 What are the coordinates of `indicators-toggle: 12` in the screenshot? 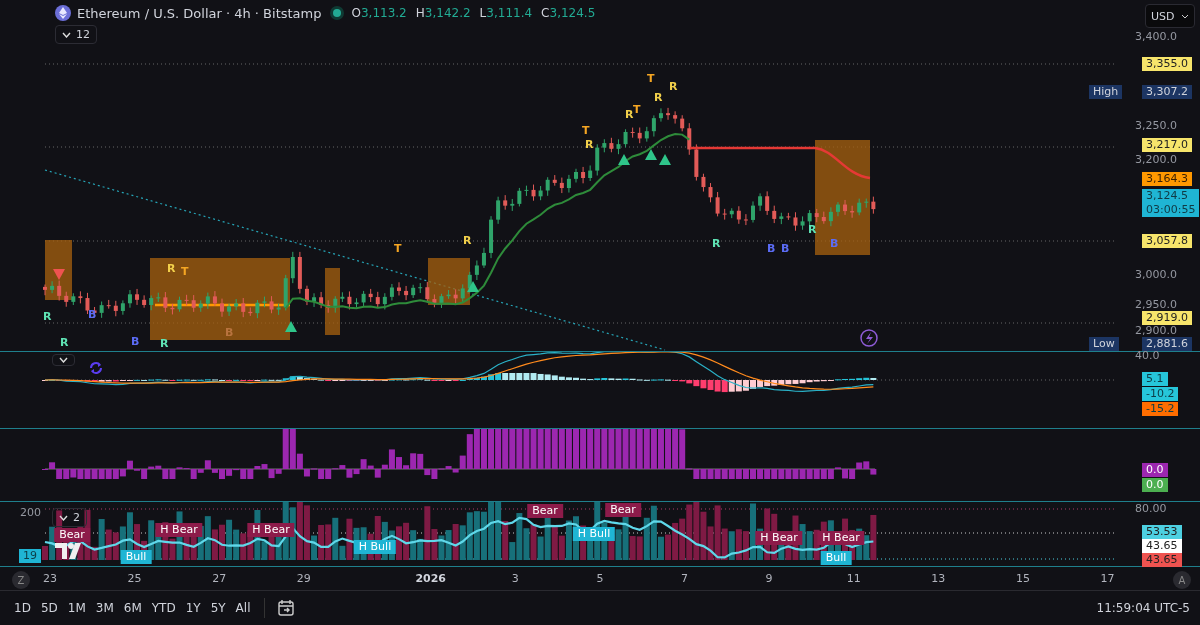 It's located at (76, 34).